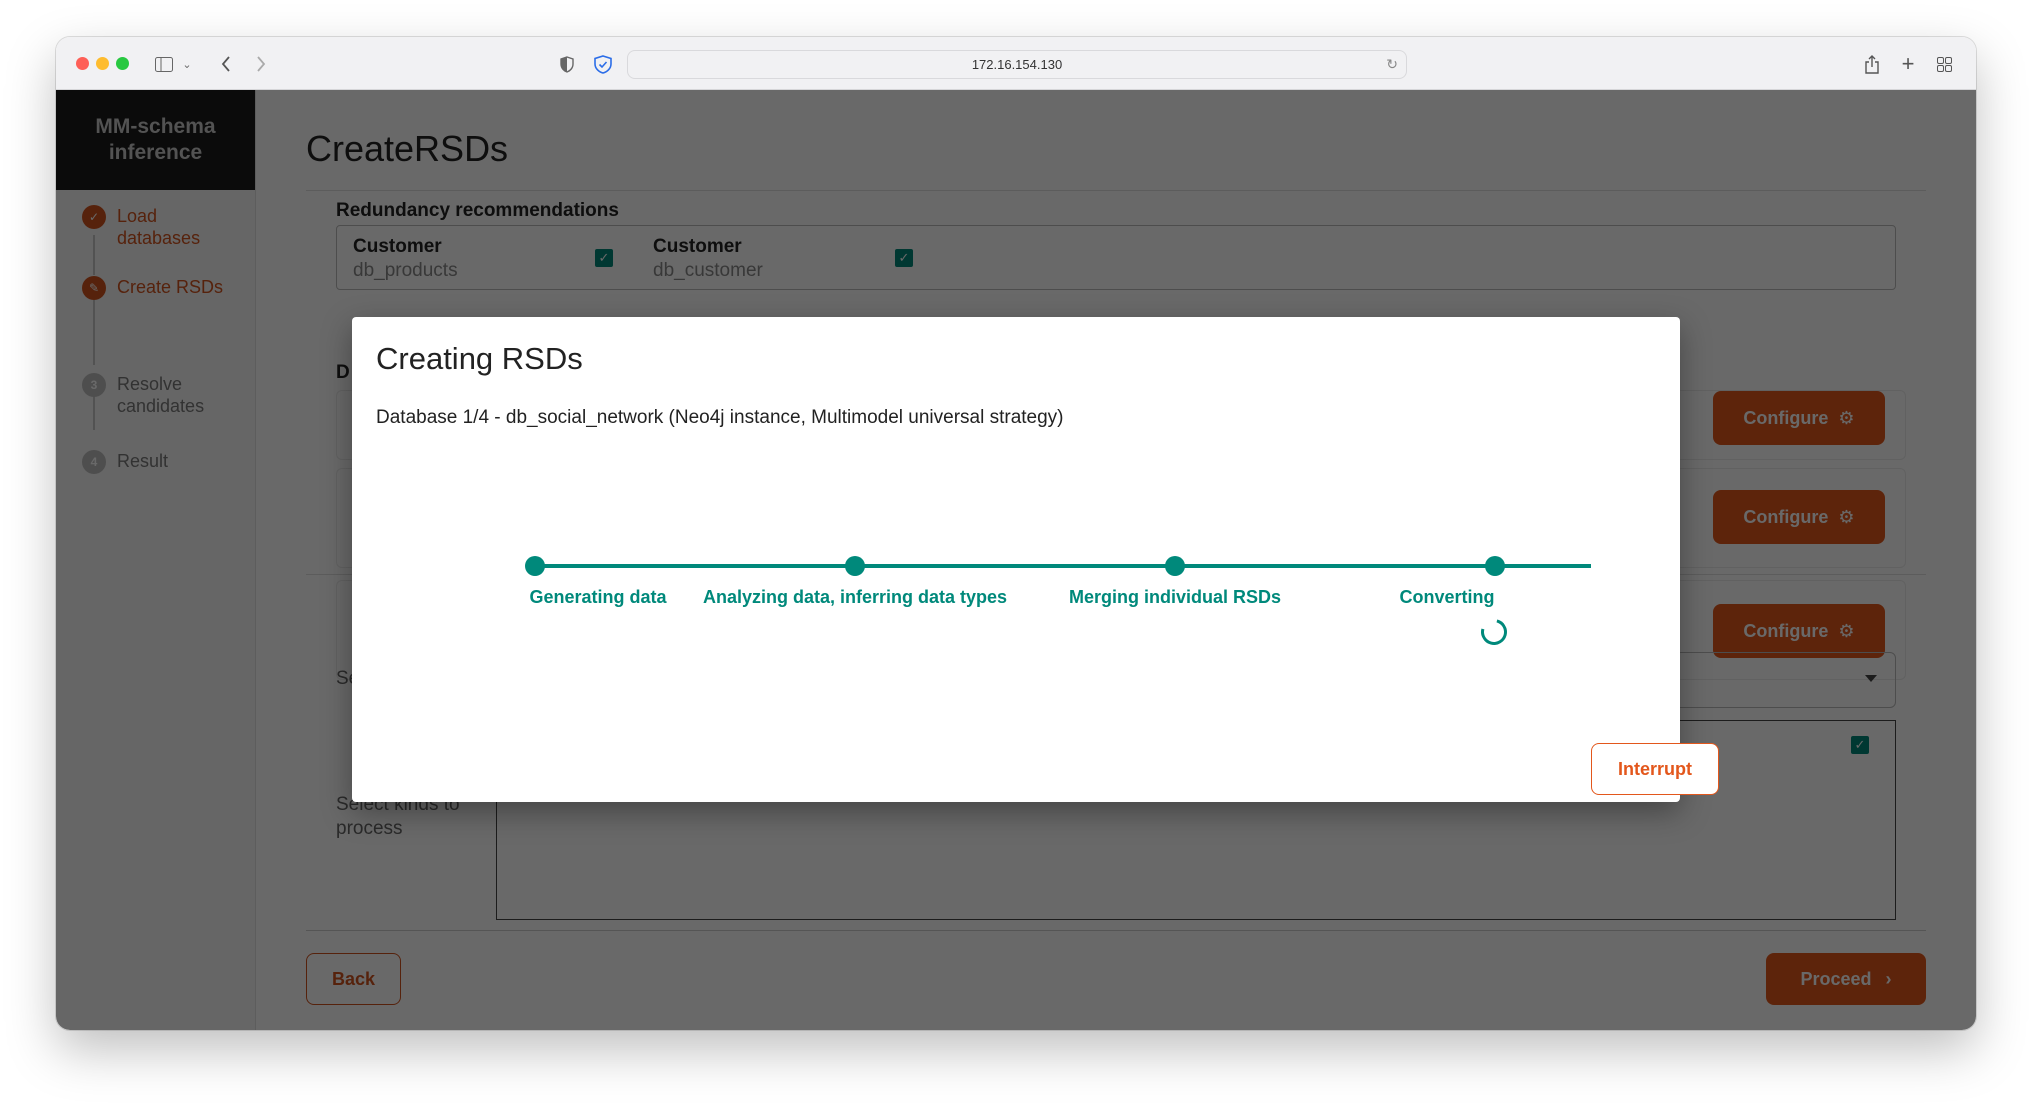 The width and height of the screenshot is (2032, 1104). What do you see at coordinates (1908, 64) in the screenshot?
I see `new-tab-icon: +` at bounding box center [1908, 64].